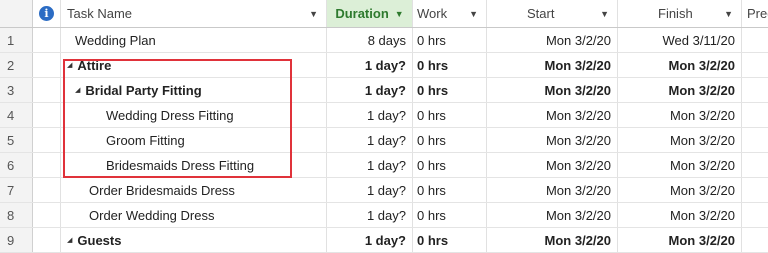 This screenshot has width=768, height=253. I want to click on finish-cell: Wed 3/11/20, so click(680, 40).